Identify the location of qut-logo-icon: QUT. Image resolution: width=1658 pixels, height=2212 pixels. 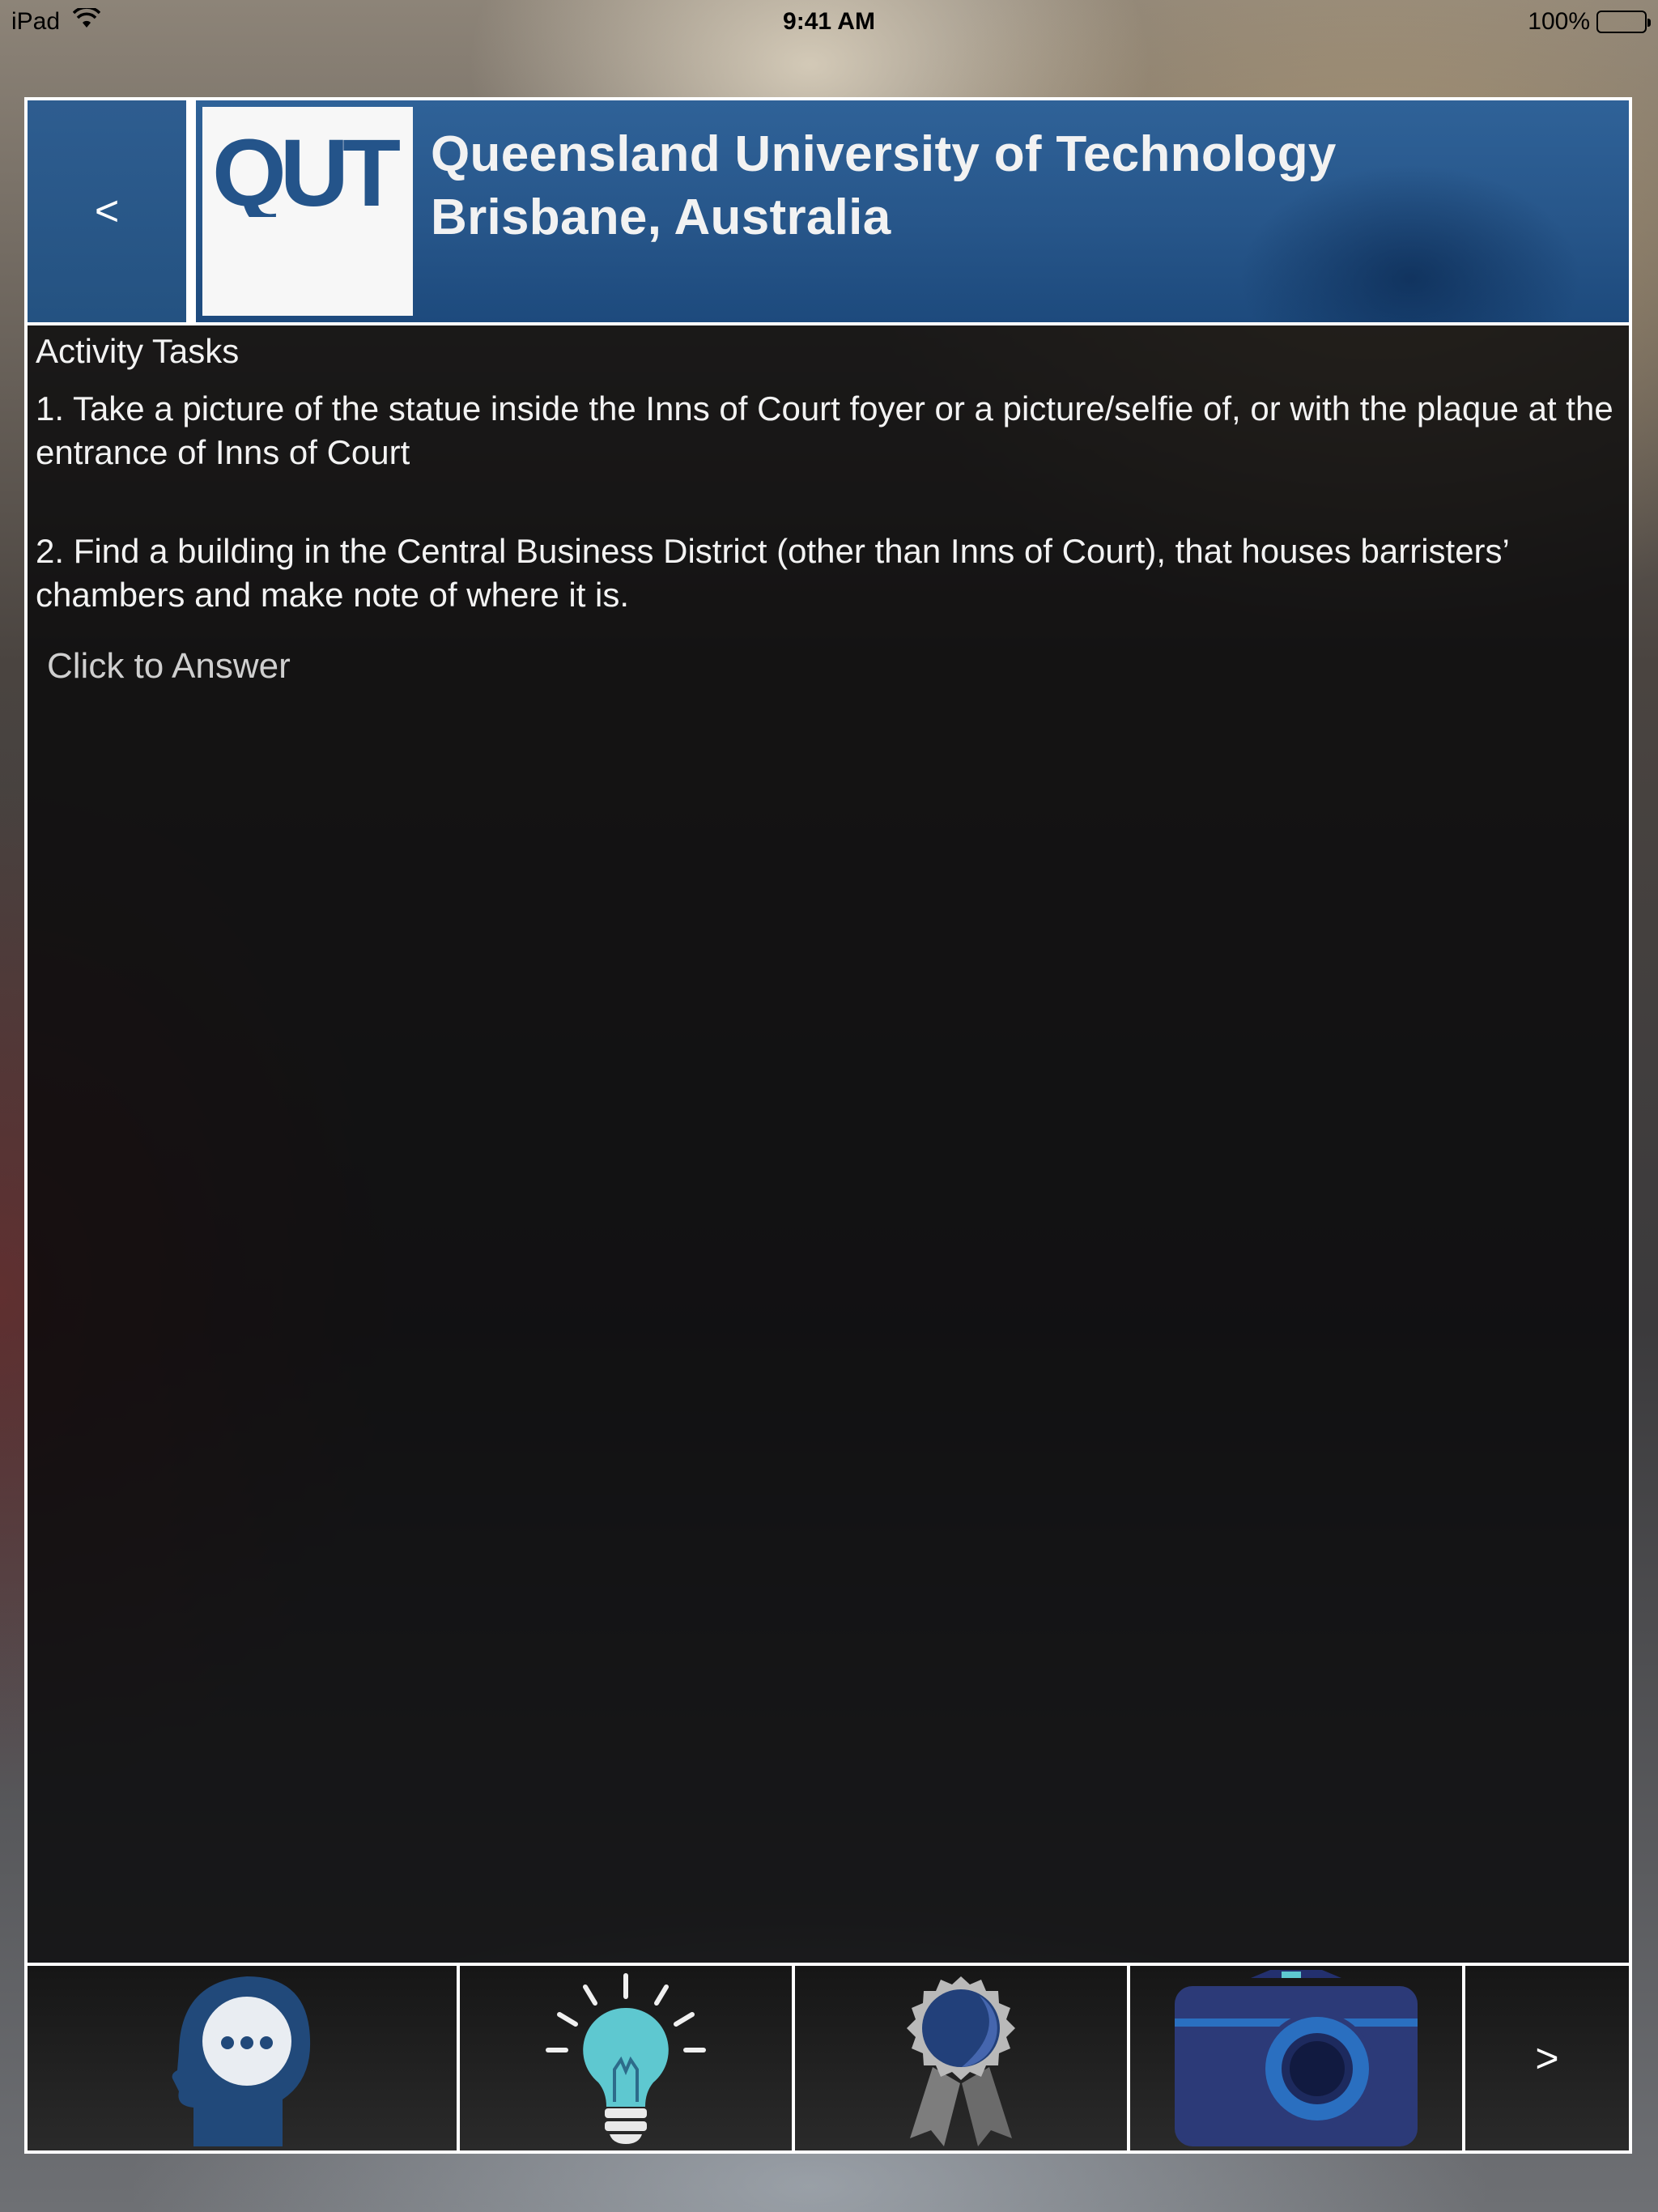
(309, 173).